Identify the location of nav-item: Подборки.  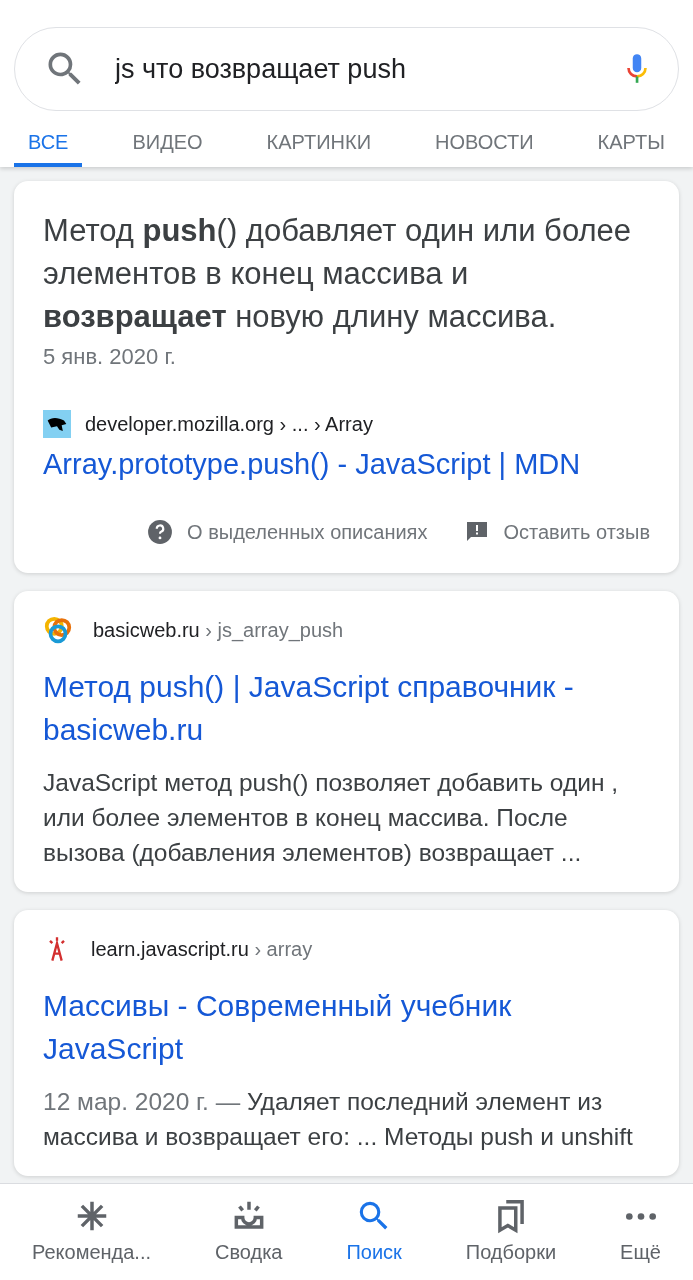
(511, 1232).